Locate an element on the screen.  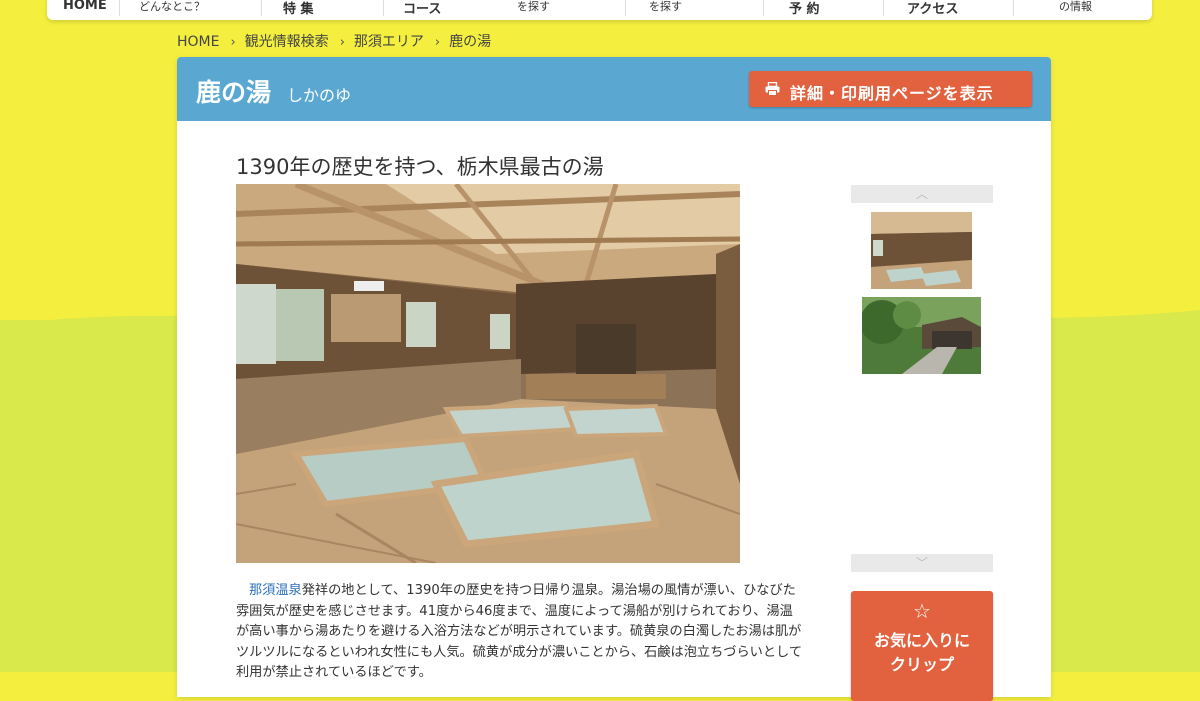
print-page-button: 詳細・印刷用ページを表示 is located at coordinates (890, 89).